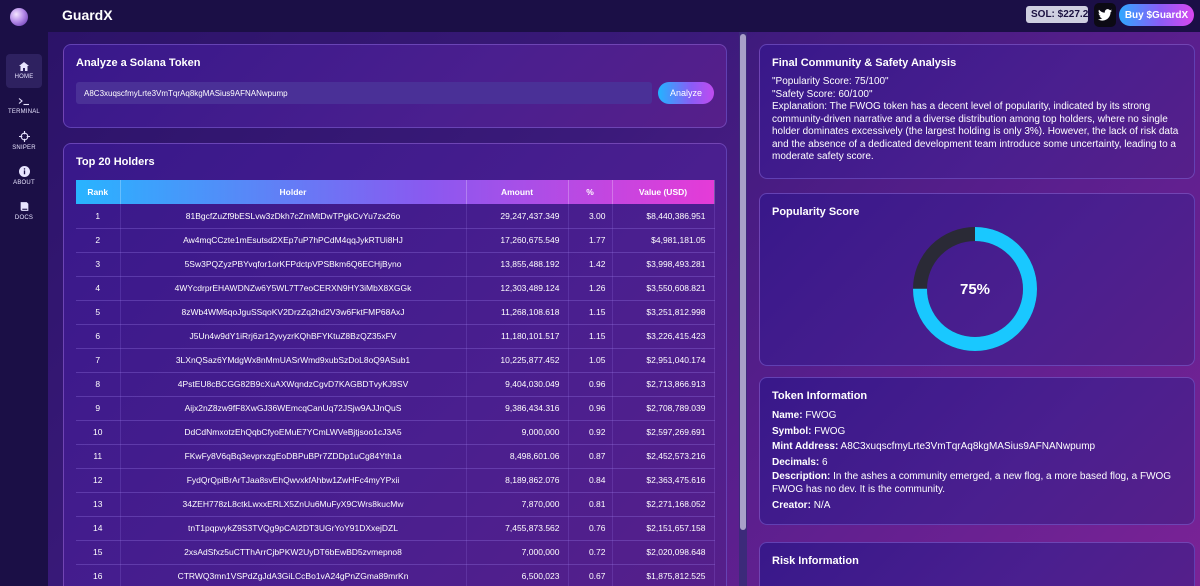 Image resolution: width=1200 pixels, height=586 pixels. Describe the element at coordinates (517, 336) in the screenshot. I see `amount-cell: 11,180,101.517` at that location.